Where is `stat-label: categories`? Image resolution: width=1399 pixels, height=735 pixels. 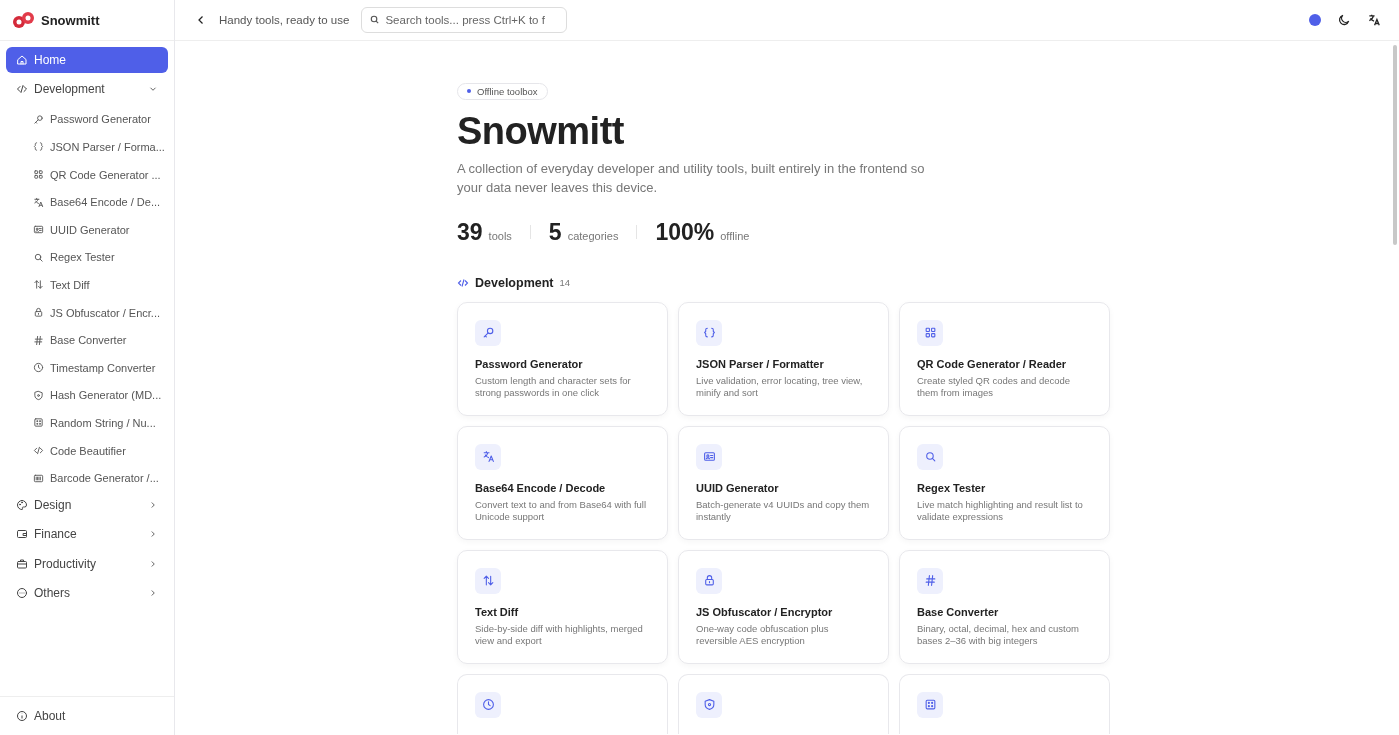 stat-label: categories is located at coordinates (593, 235).